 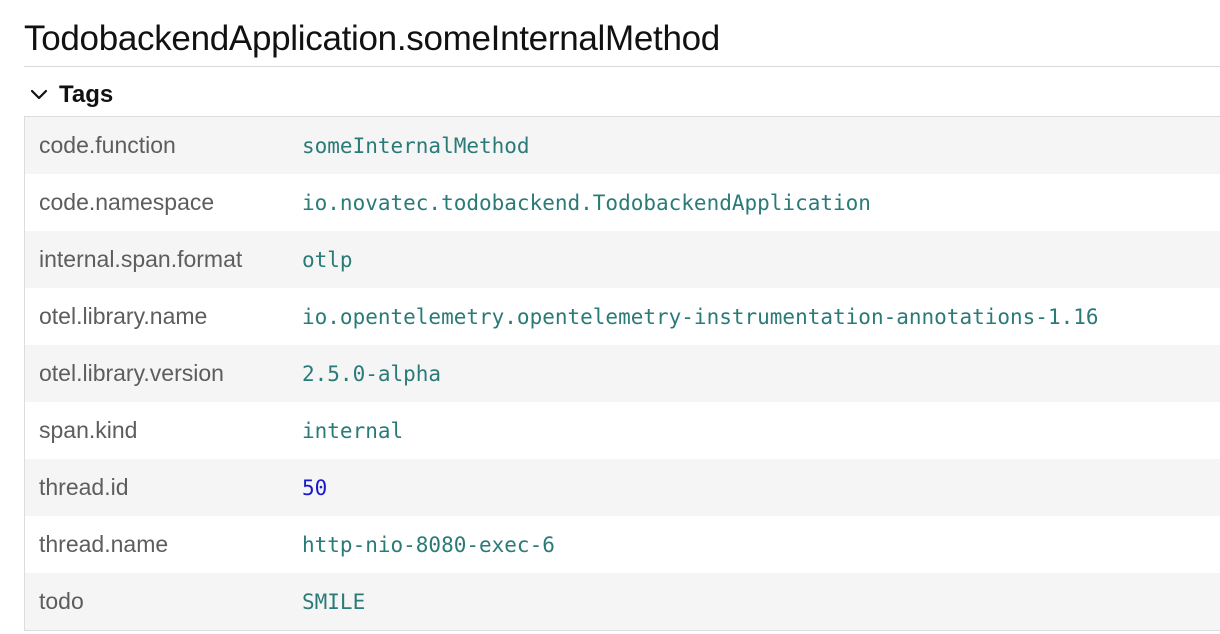 I want to click on tag-row-thread-name: thread.name http-nio-8080-exec-6, so click(x=622, y=544).